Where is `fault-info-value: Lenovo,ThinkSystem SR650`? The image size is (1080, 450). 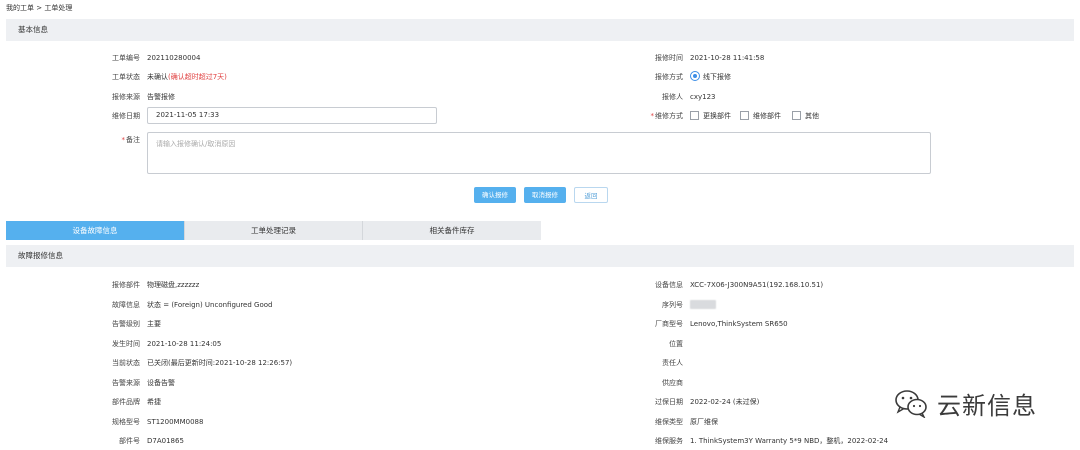 fault-info-value: Lenovo,ThinkSystem SR650 is located at coordinates (739, 324).